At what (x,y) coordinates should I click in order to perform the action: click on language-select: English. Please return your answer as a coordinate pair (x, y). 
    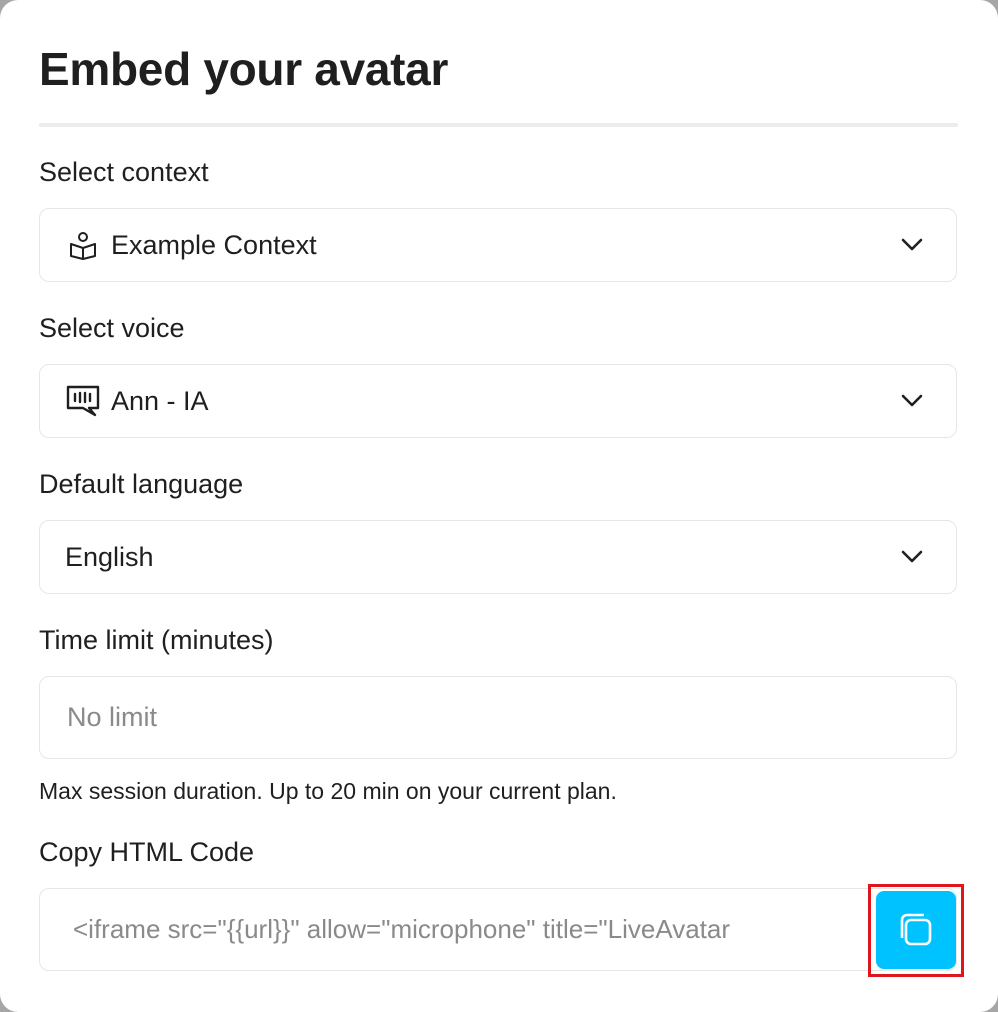
    Looking at the image, I should click on (498, 557).